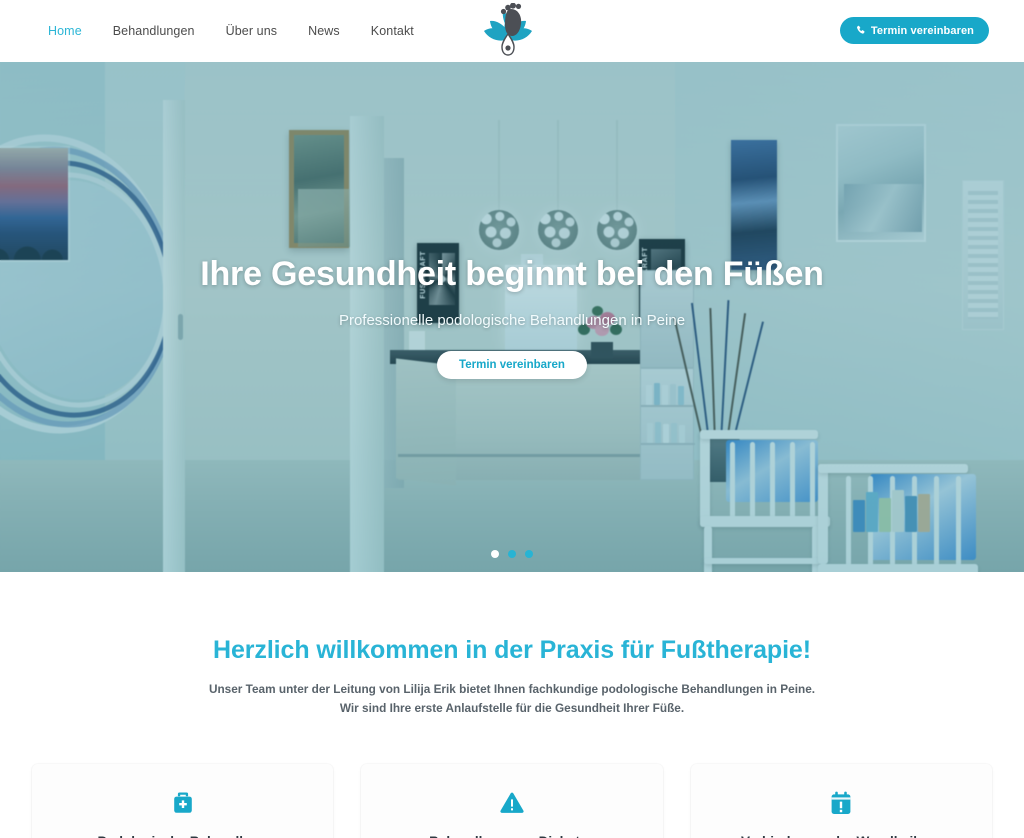 The image size is (1024, 838). I want to click on medical-bag-icon, so click(182, 803).